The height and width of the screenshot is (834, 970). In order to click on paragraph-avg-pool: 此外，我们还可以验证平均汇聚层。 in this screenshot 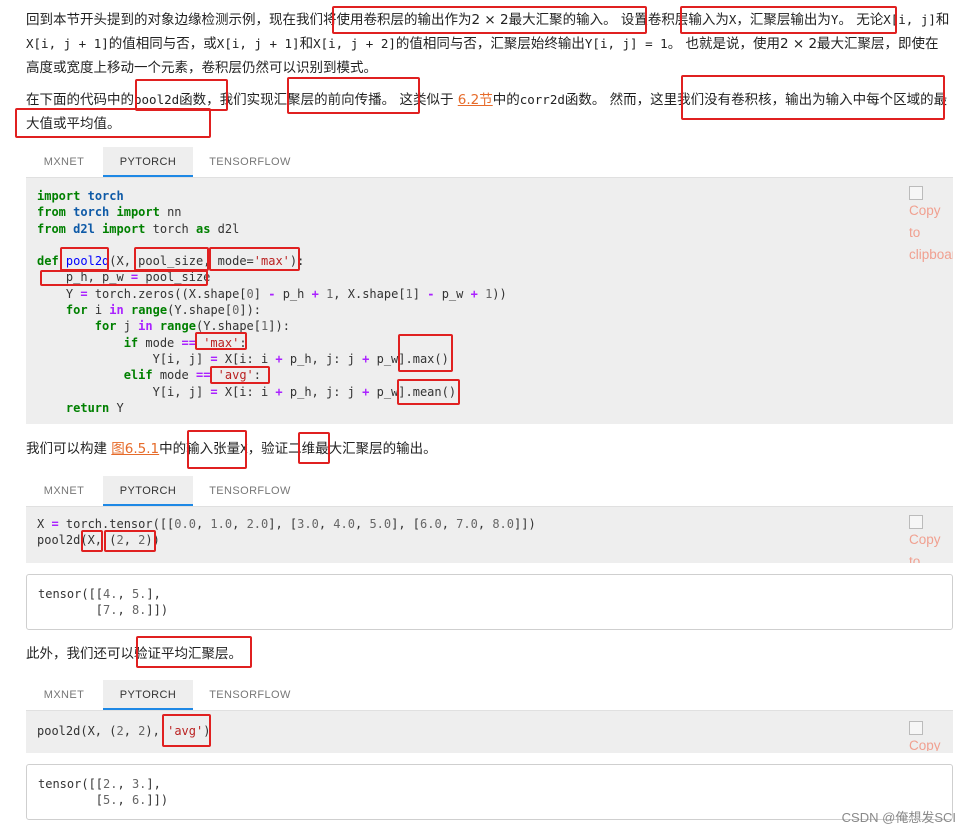, I will do `click(134, 654)`.